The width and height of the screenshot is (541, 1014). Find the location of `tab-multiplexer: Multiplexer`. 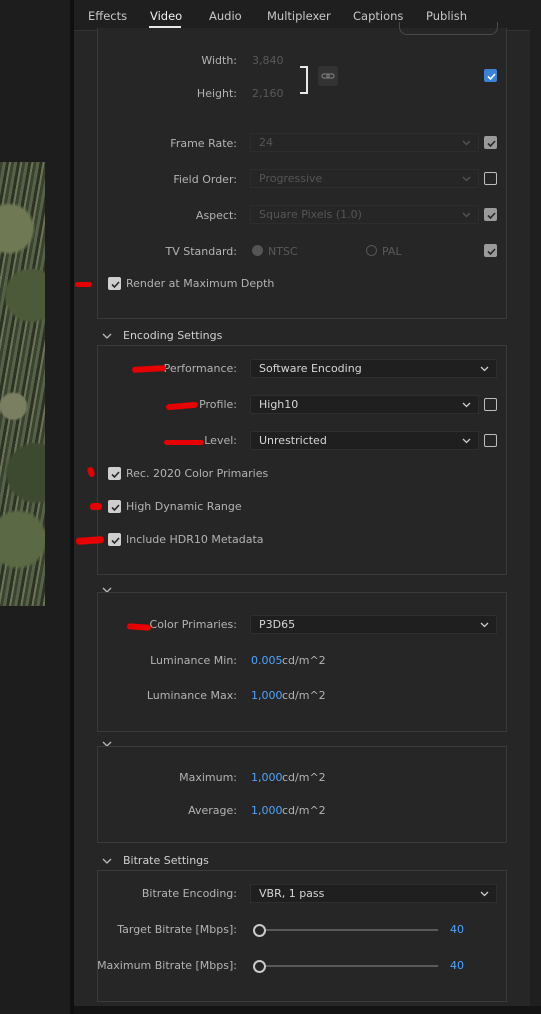

tab-multiplexer: Multiplexer is located at coordinates (299, 16).